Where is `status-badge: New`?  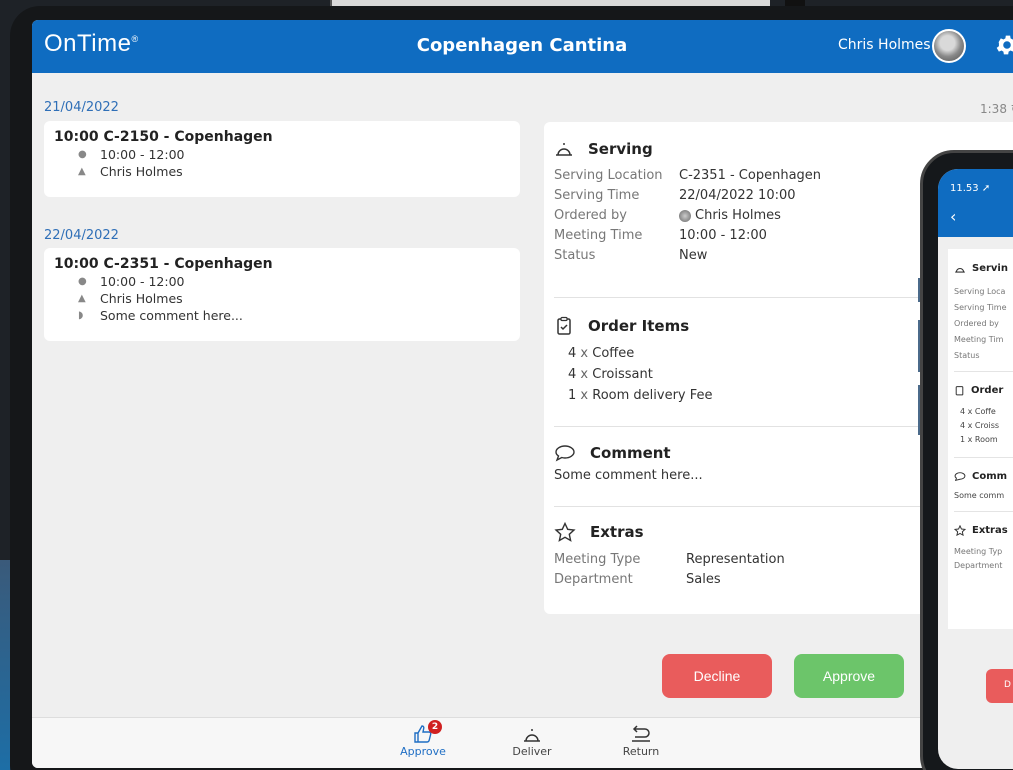 status-badge: New is located at coordinates (693, 255).